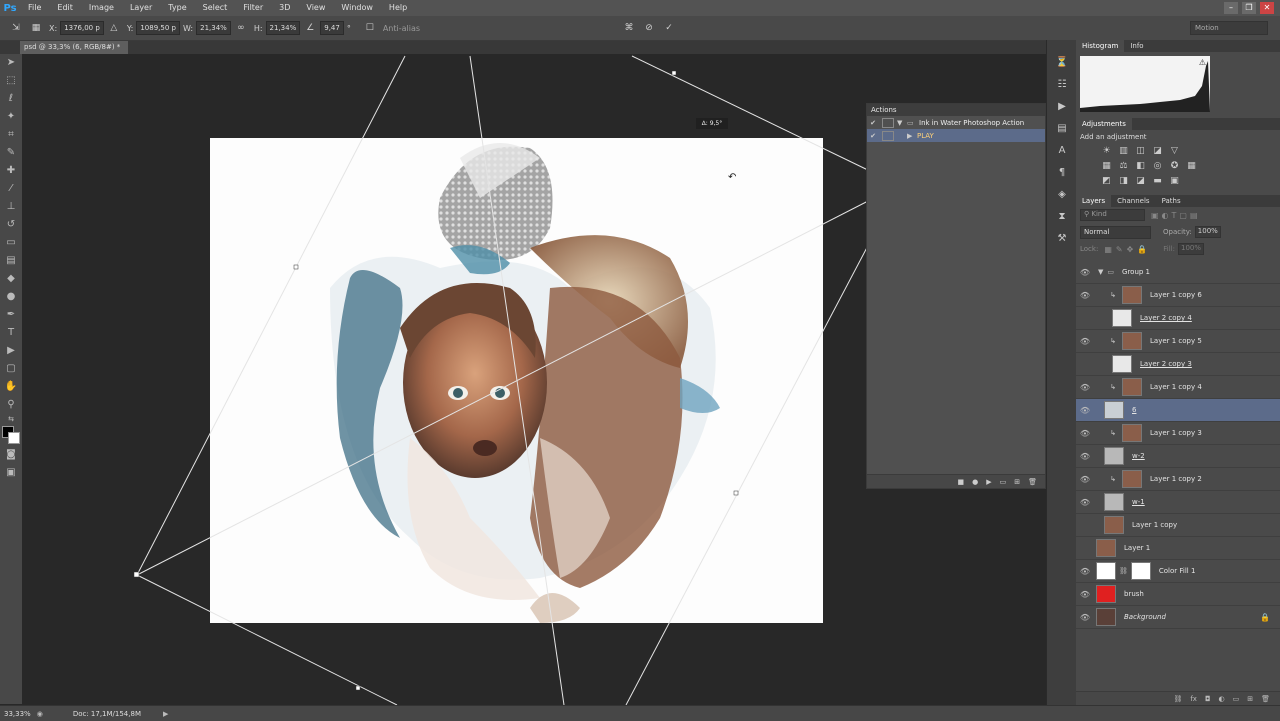 Image resolution: width=1280 pixels, height=721 pixels. What do you see at coordinates (141, 8) in the screenshot?
I see `menu-layer: Layer` at bounding box center [141, 8].